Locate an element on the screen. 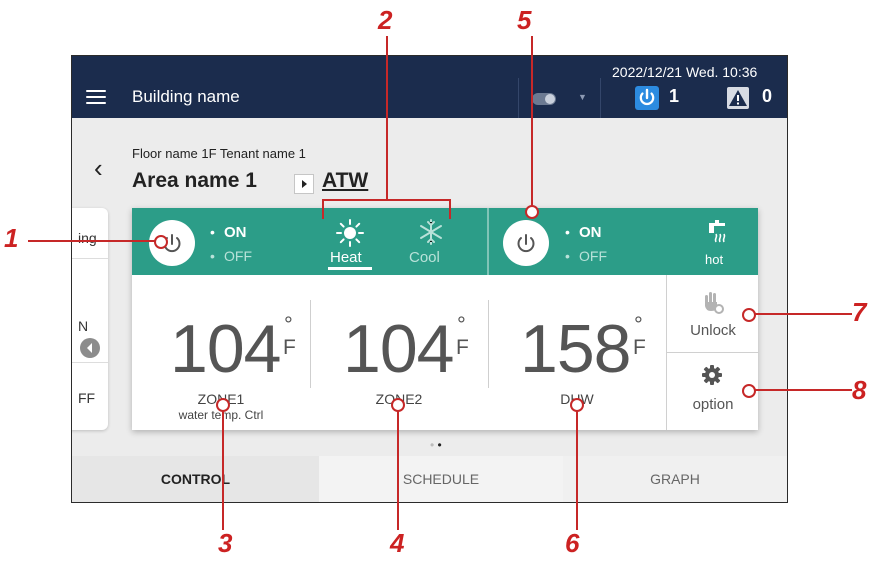 This screenshot has height=561, width=874. temperature-value: 158 is located at coordinates (575, 349).